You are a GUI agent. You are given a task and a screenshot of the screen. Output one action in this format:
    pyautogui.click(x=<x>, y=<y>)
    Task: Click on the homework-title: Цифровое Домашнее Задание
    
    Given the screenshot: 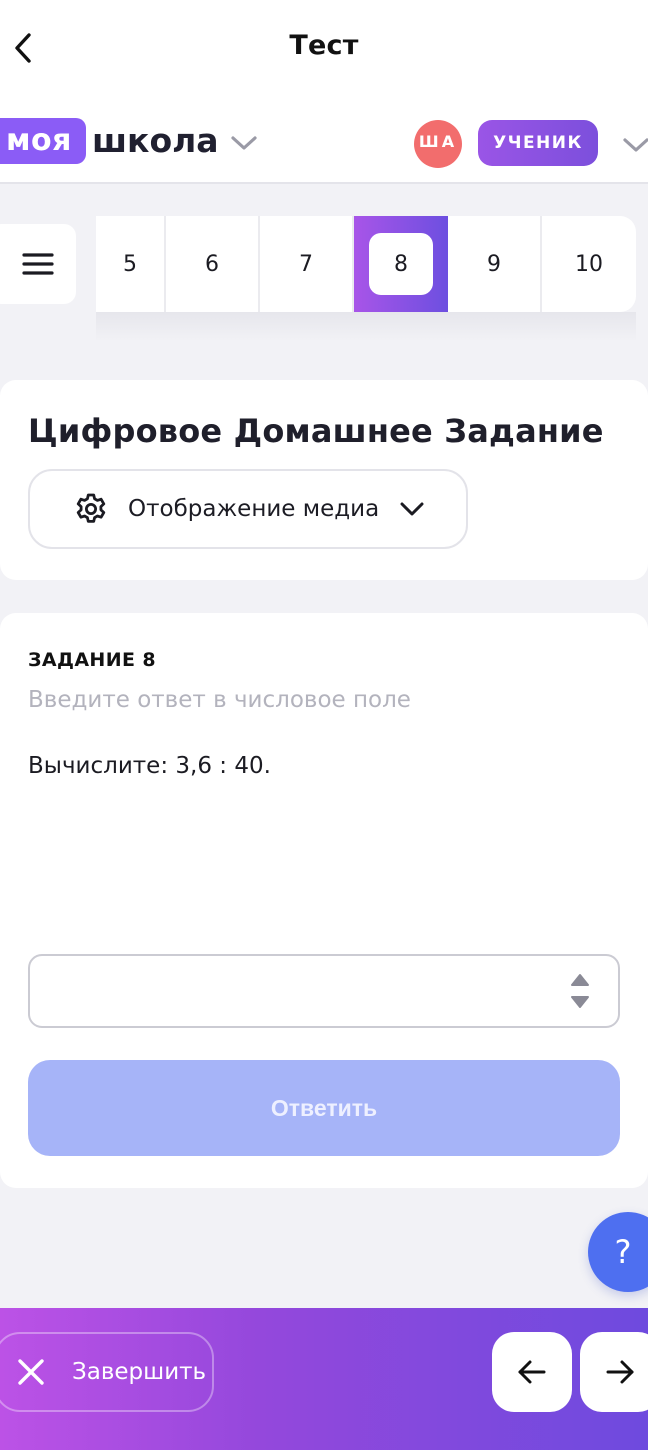 What is the action you would take?
    pyautogui.click(x=316, y=431)
    